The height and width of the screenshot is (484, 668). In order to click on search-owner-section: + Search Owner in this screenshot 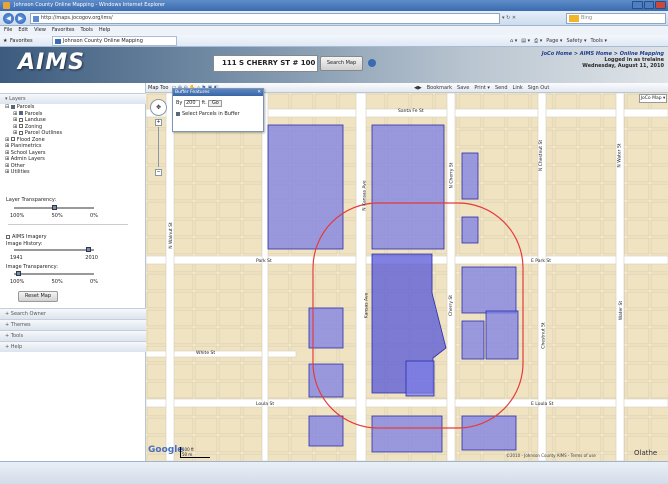, I will do `click(73, 313)`.